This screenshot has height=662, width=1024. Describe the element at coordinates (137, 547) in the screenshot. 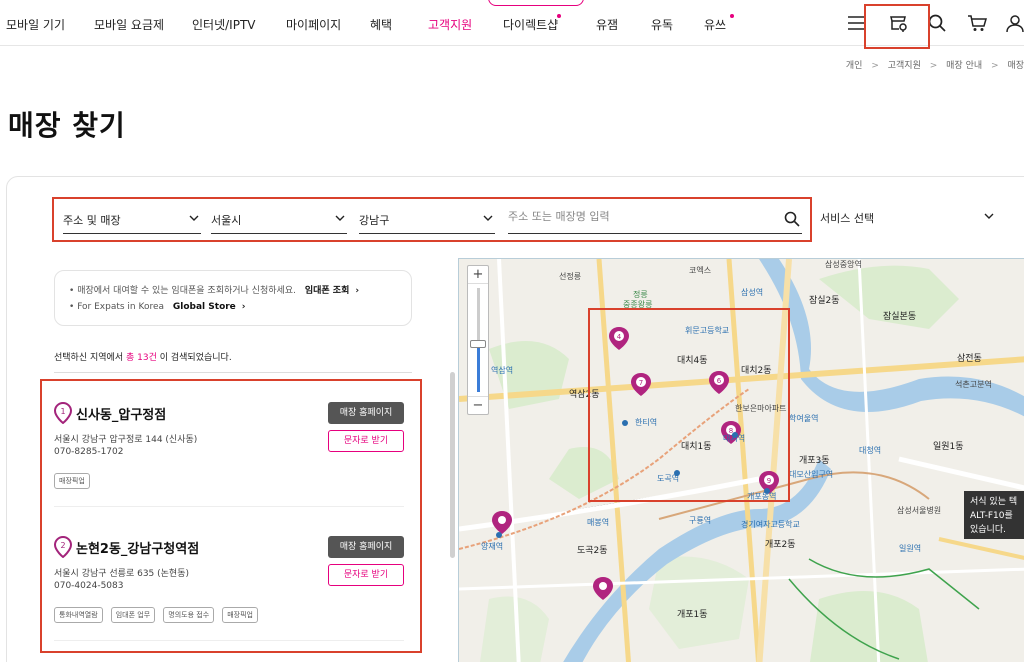

I see `store-name: 논현2동_강남구청역점` at that location.